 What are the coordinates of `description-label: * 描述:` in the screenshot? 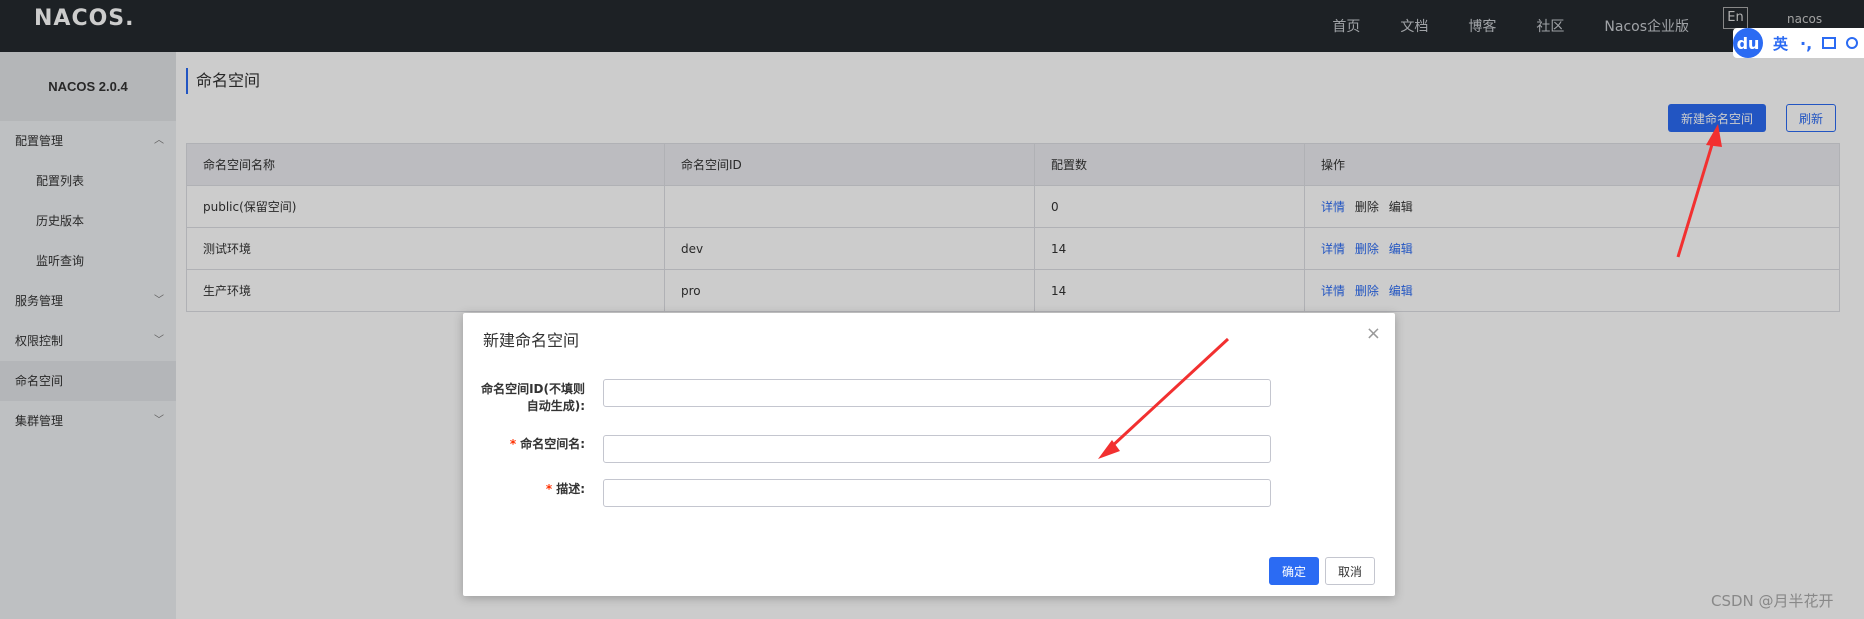 It's located at (515, 489).